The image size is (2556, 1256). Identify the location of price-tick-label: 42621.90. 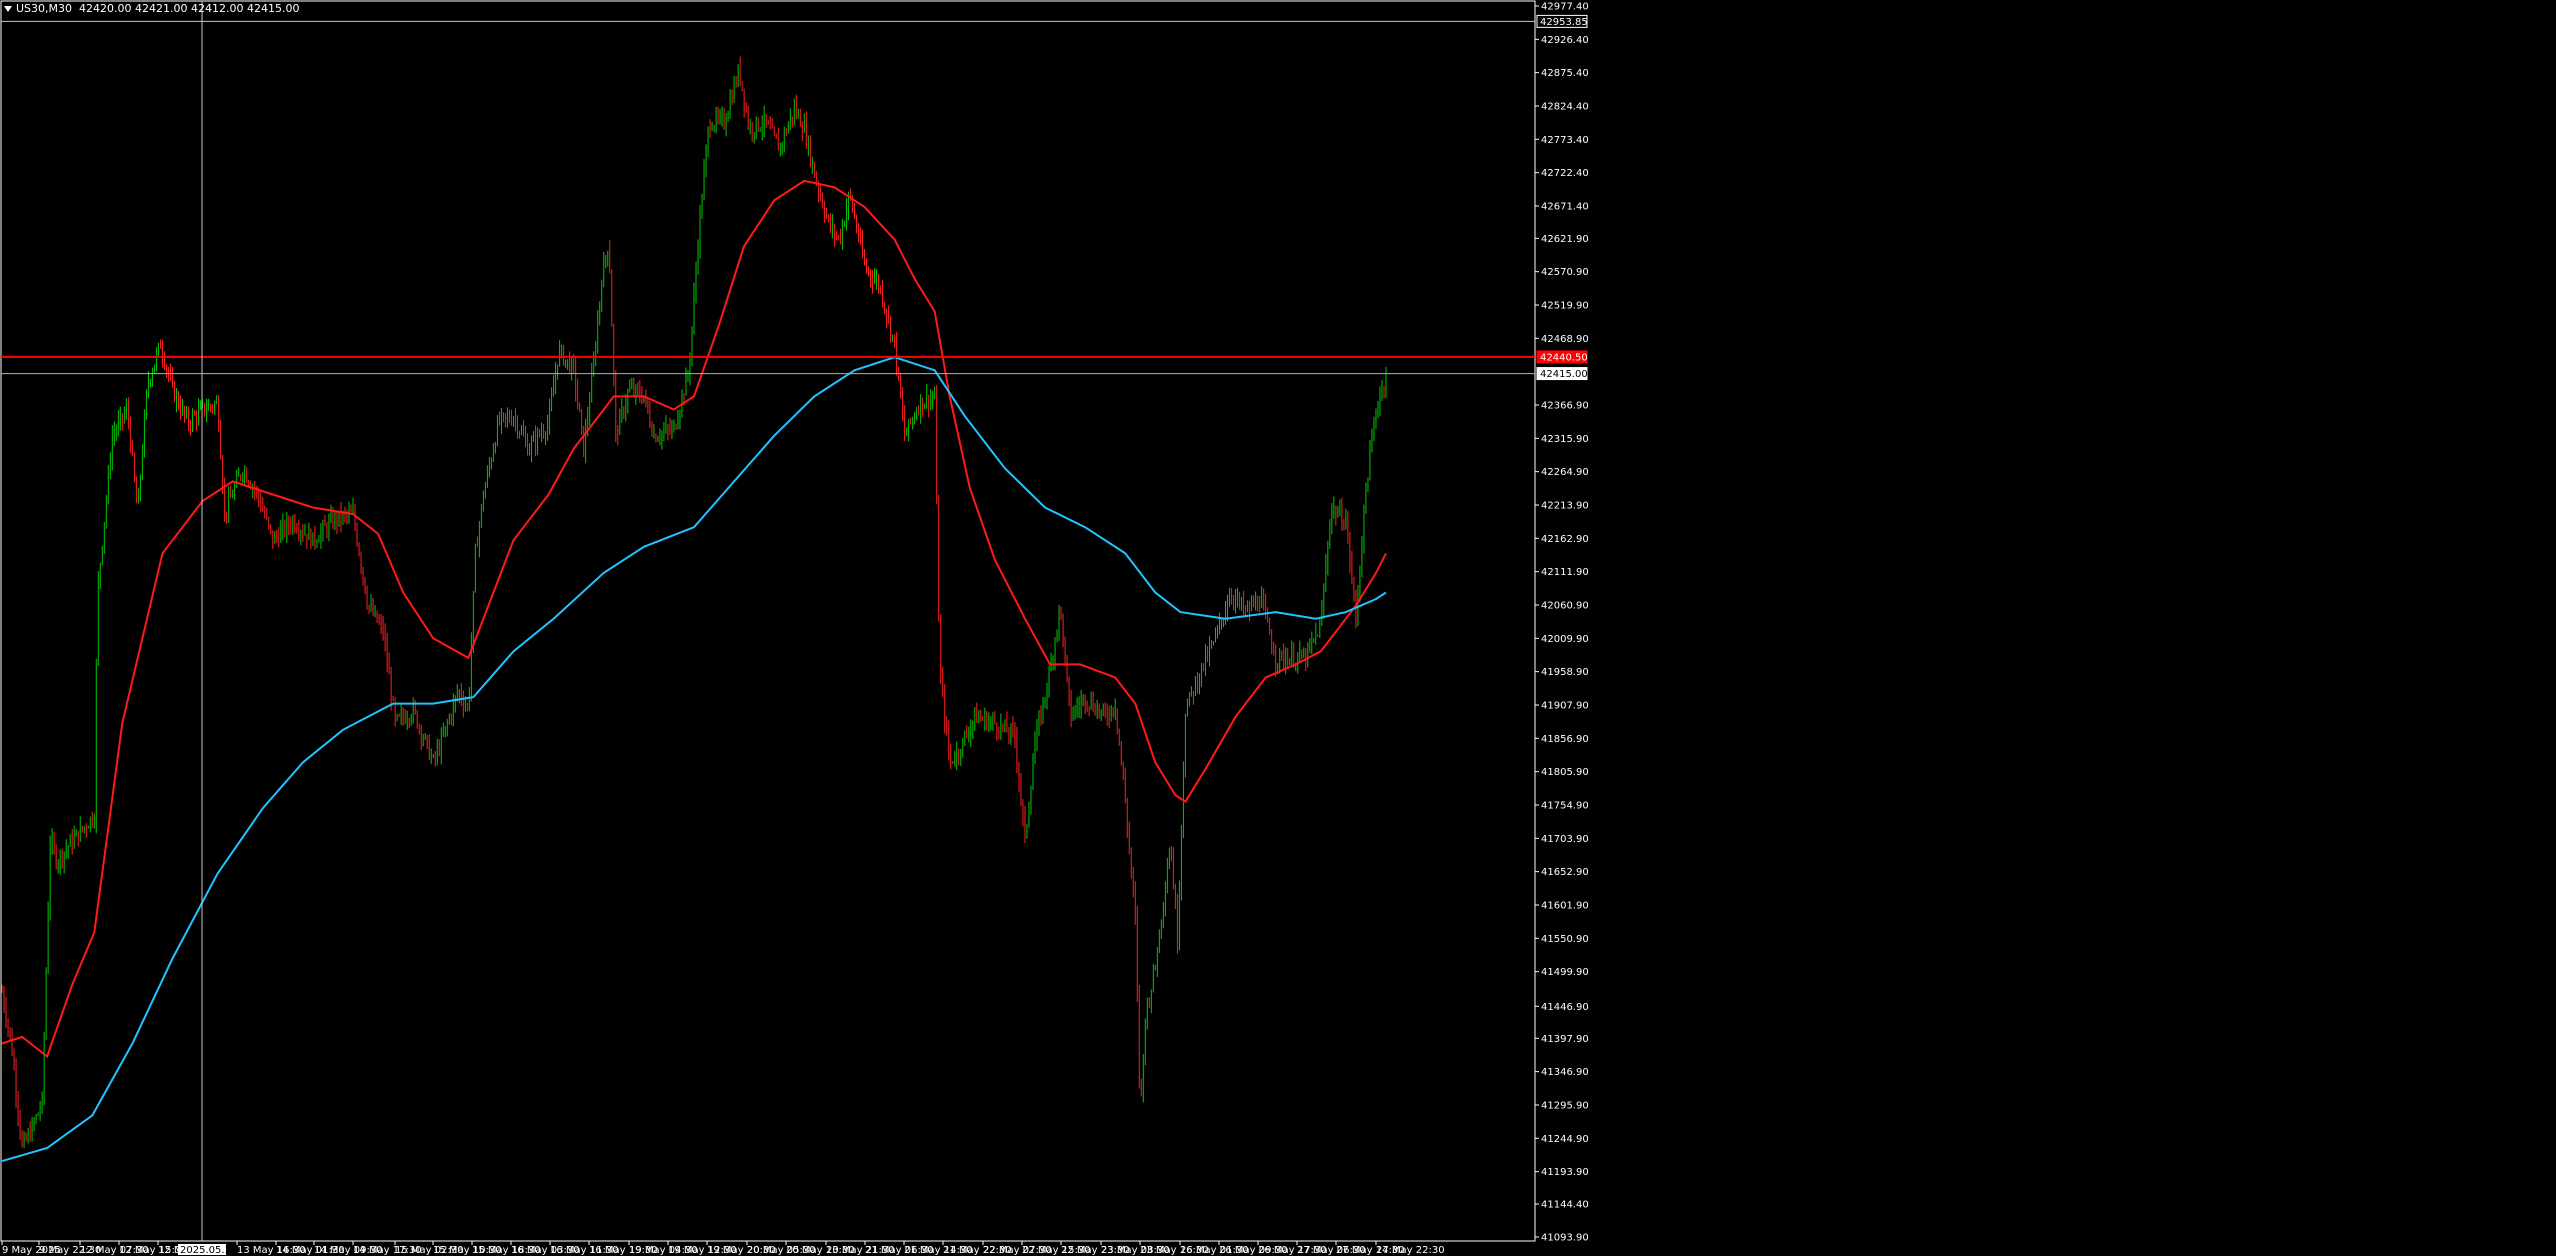
(1565, 239).